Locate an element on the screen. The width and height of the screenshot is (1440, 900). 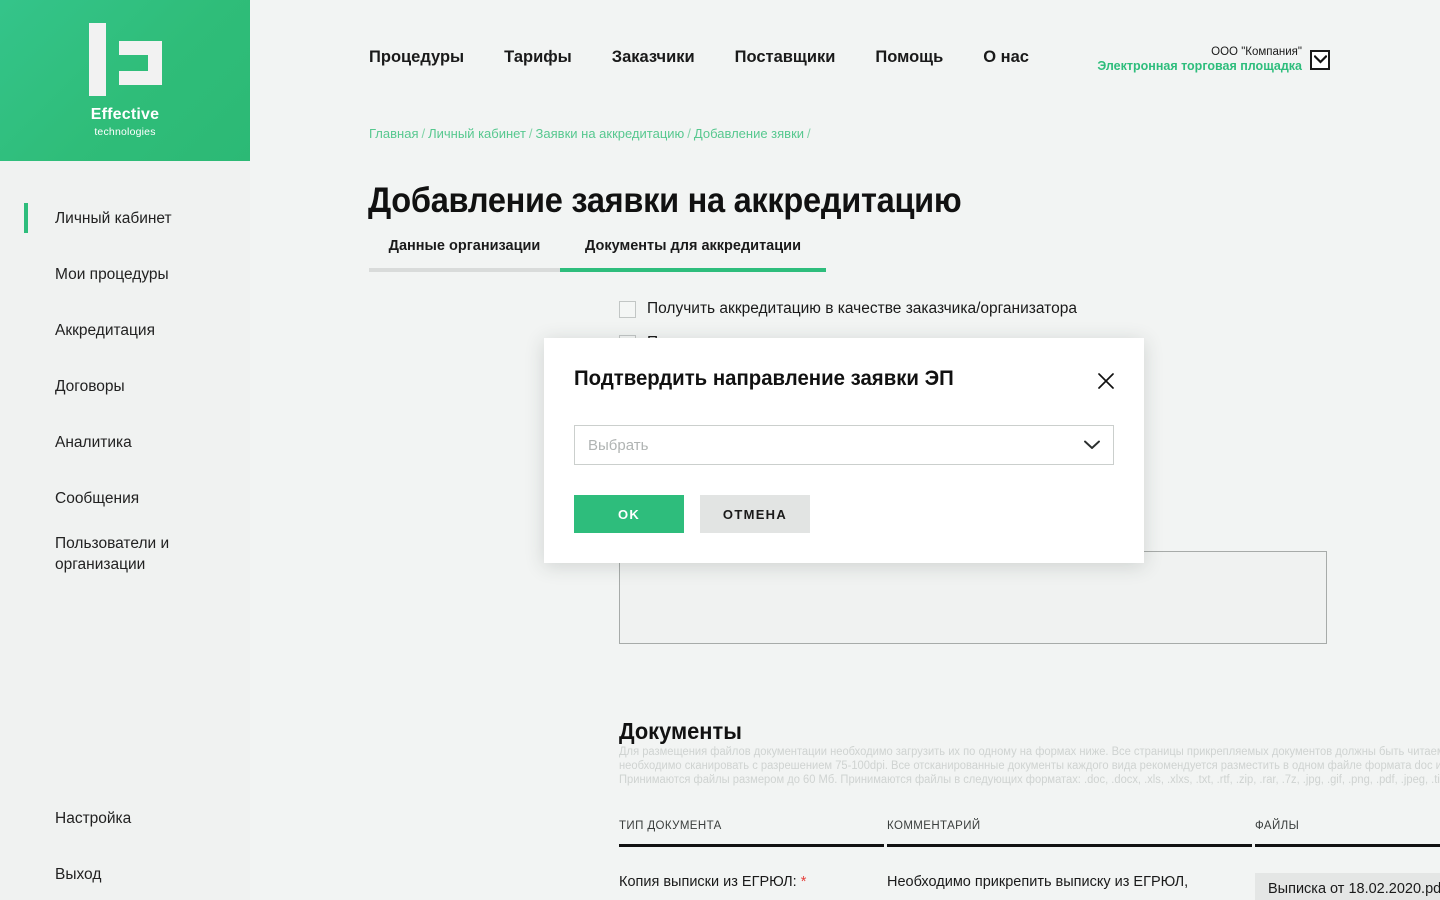
account-role-label: Электронная торговая площадка is located at coordinates (1199, 66).